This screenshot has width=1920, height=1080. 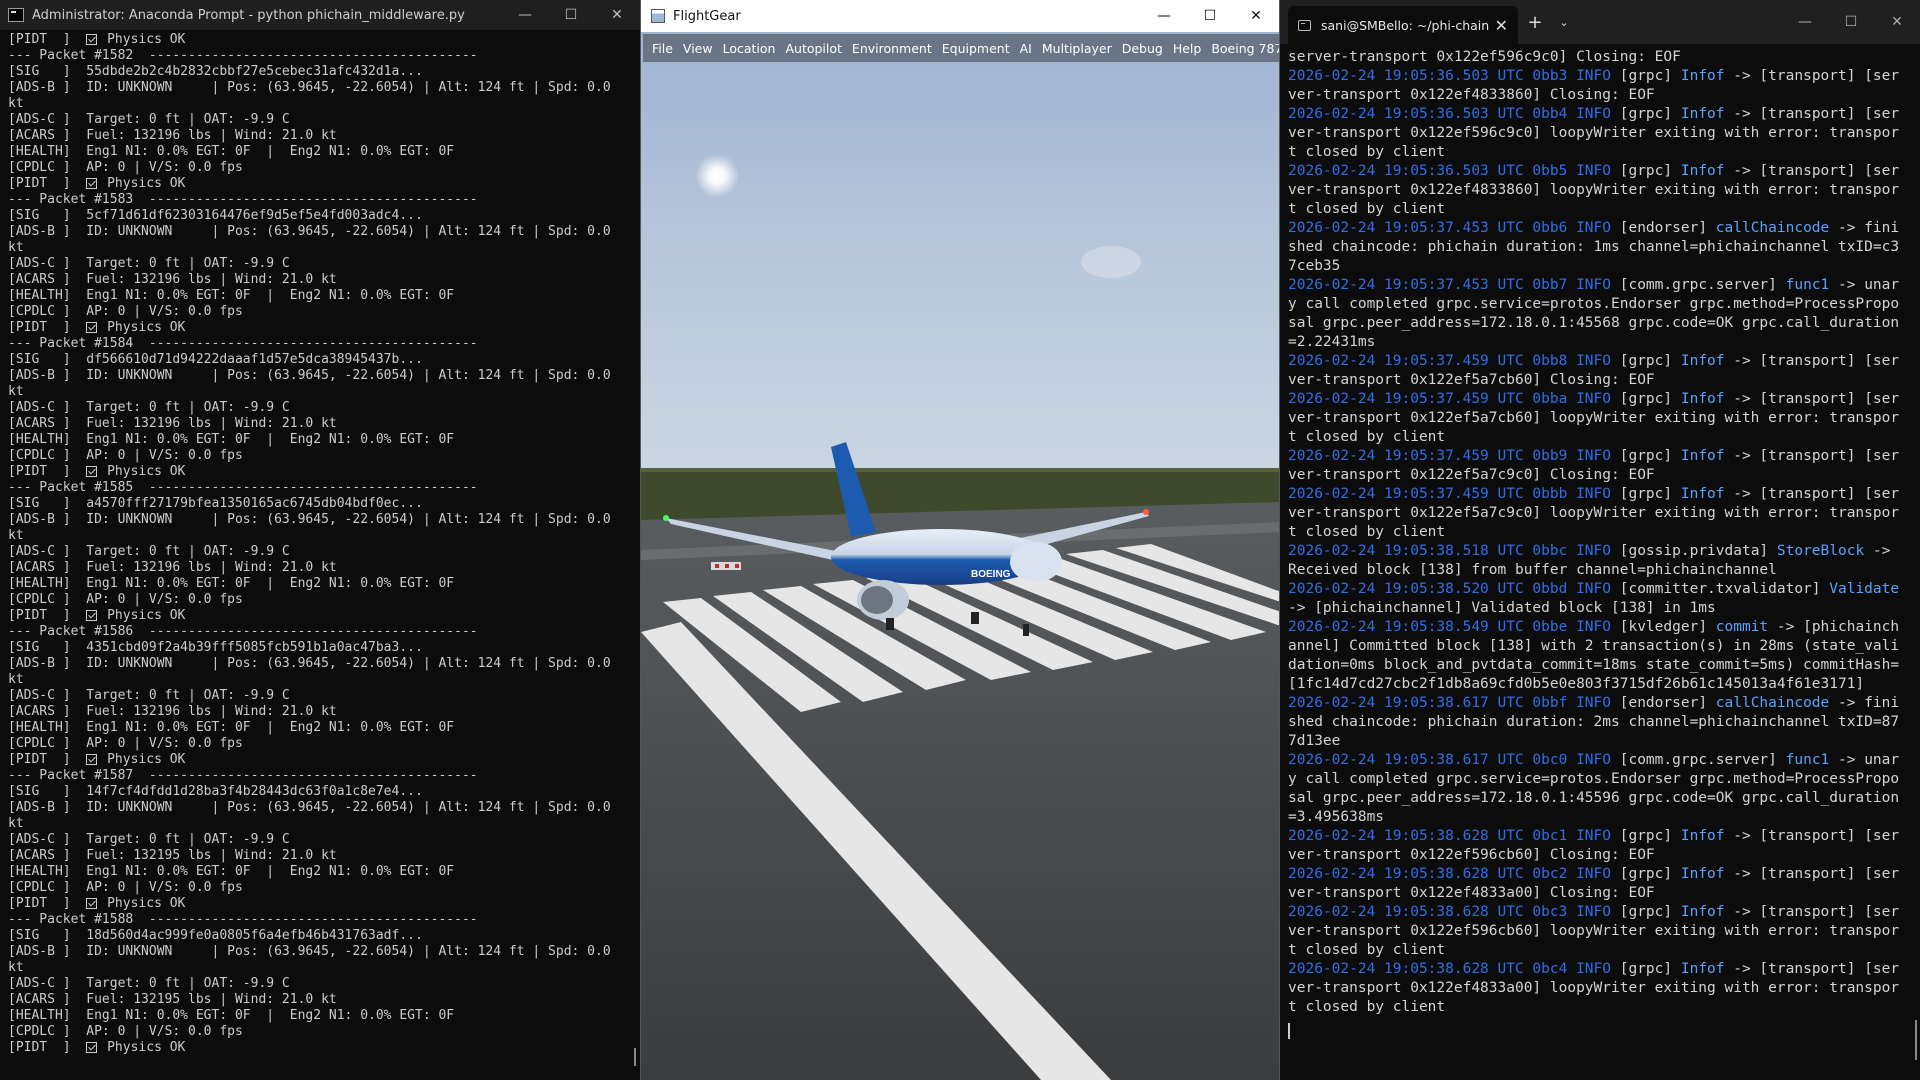 I want to click on chevron-down-icon: ⌄, so click(x=1564, y=22).